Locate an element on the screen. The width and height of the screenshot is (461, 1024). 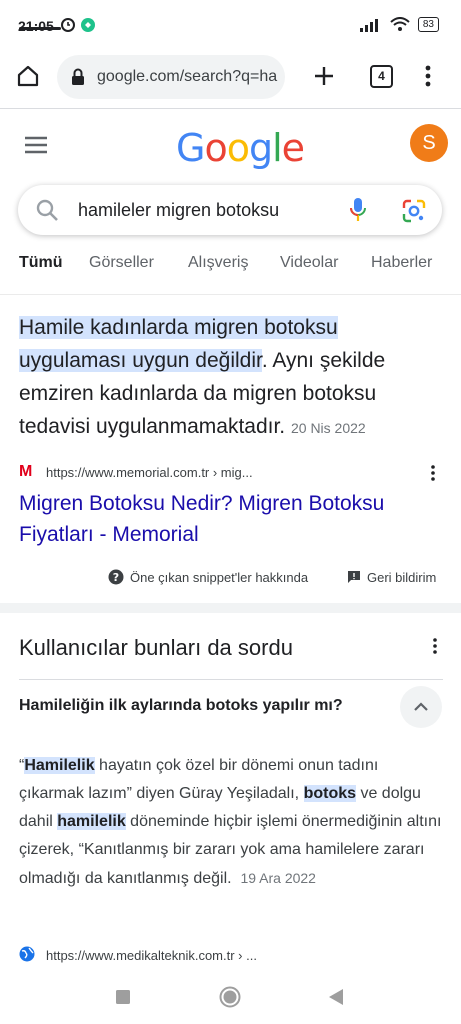
active-tab-indicator is located at coordinates (40, 28).